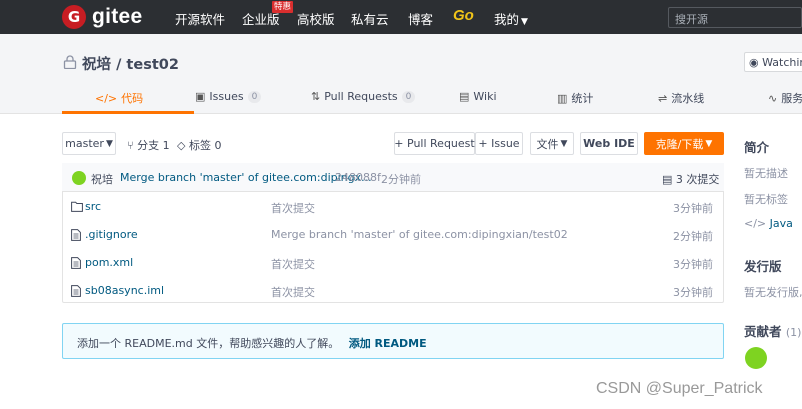 The image size is (802, 409). Describe the element at coordinates (667, 179) in the screenshot. I see `commits-icon: ▤` at that location.